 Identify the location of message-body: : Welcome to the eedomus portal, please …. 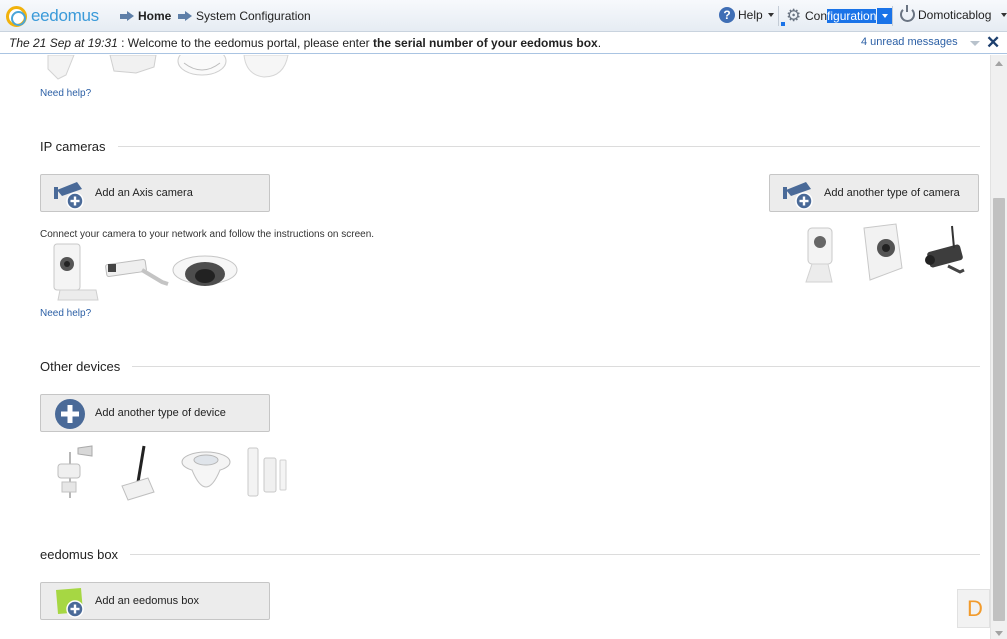
(245, 43).